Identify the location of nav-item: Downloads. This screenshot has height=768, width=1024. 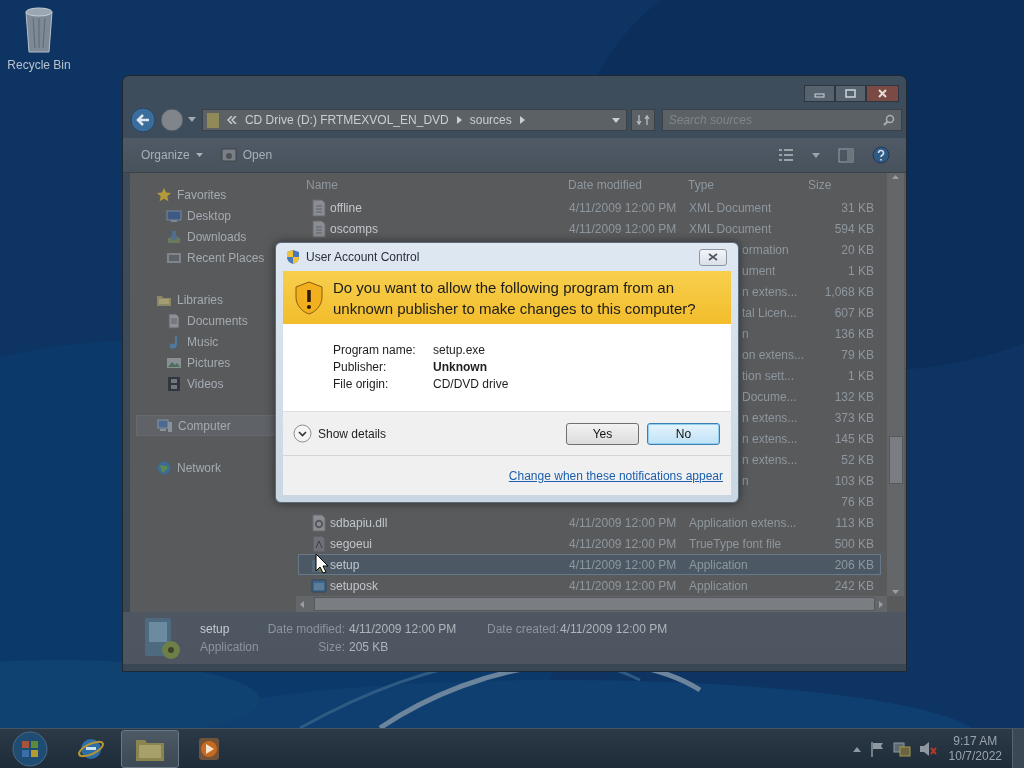
(214, 237).